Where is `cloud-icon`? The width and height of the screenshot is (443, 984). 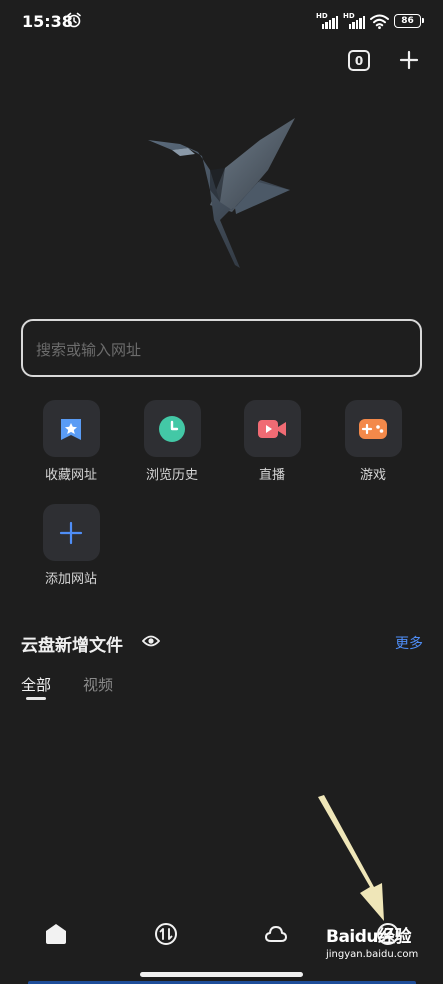
cloud-icon is located at coordinates (276, 934).